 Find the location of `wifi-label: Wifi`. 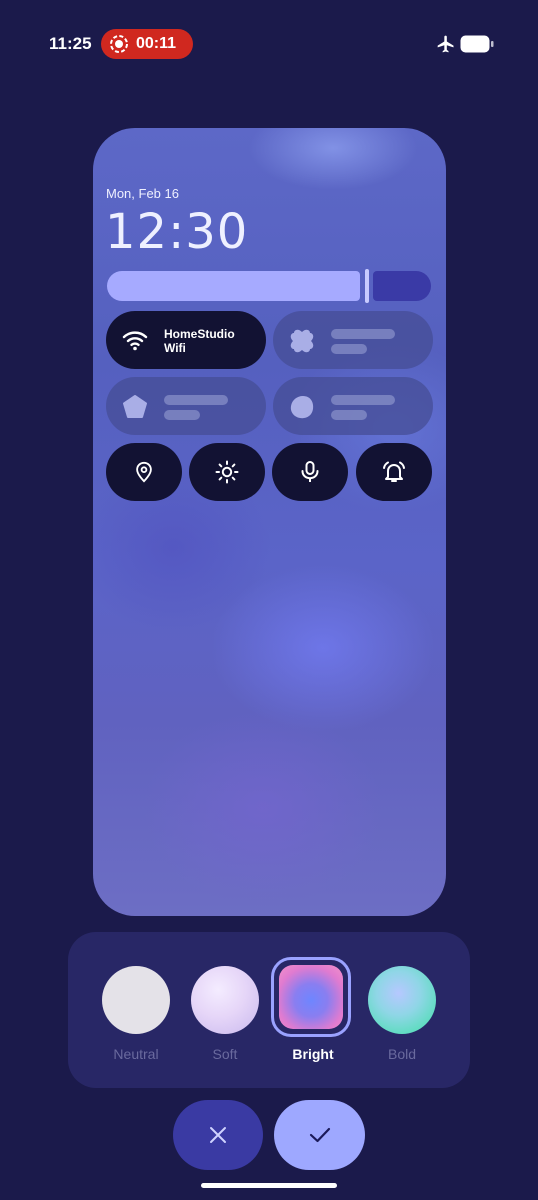

wifi-label: Wifi is located at coordinates (175, 348).